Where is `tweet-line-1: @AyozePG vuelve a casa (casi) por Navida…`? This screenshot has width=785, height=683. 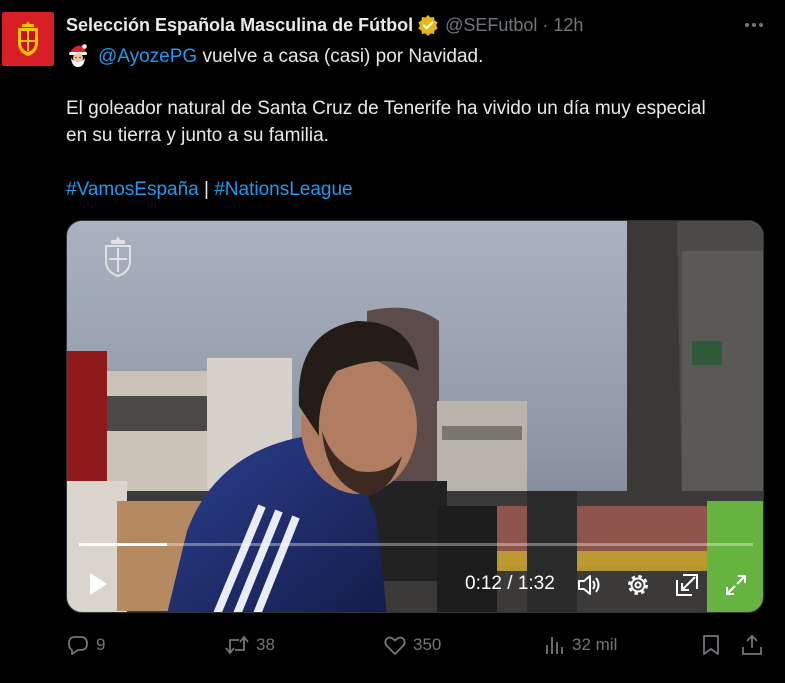 tweet-line-1: @AyozePG vuelve a casa (casi) por Navida… is located at coordinates (274, 56).